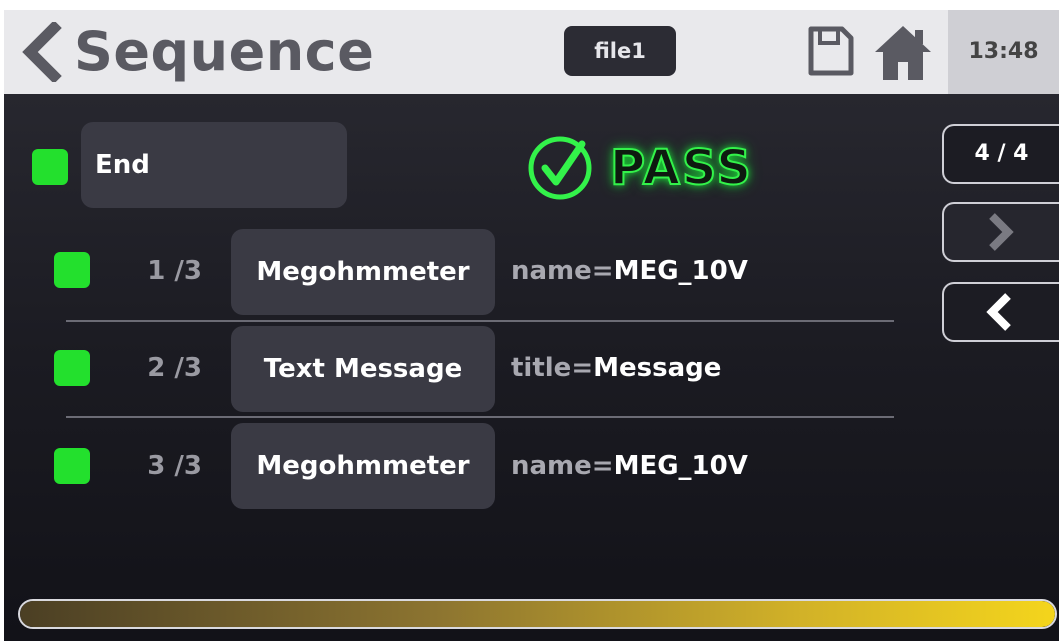  I want to click on chevron-right-icon, so click(1001, 232).